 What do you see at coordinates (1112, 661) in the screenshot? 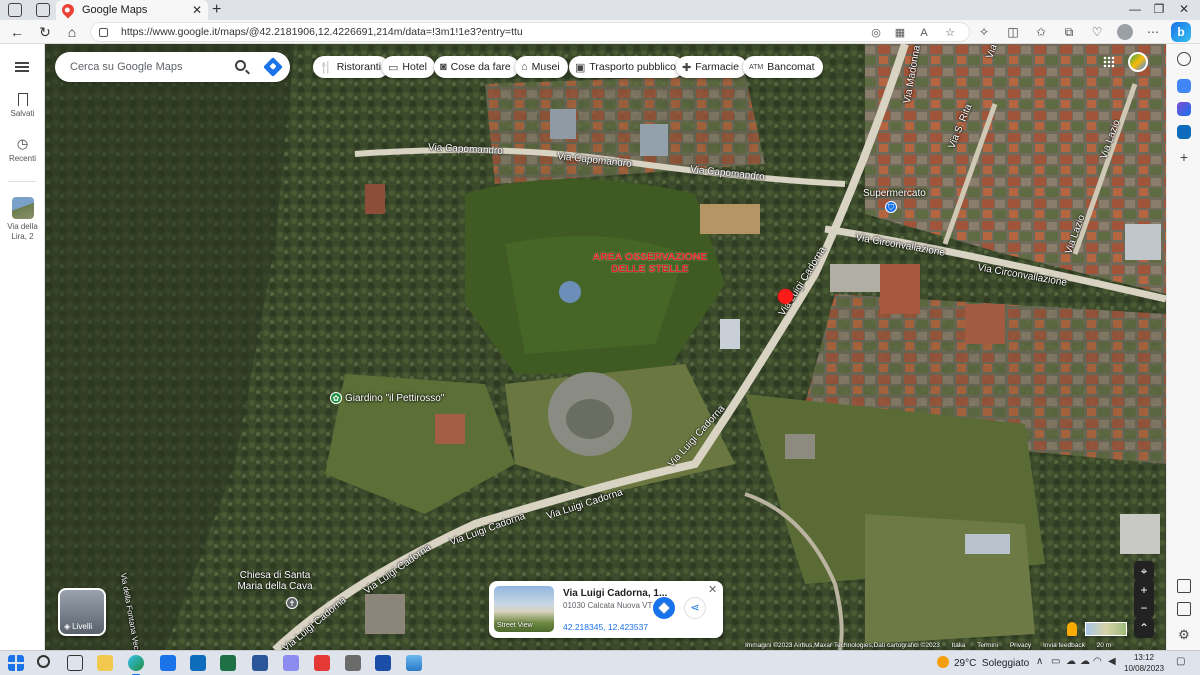
I see `volume-icon: ◀` at bounding box center [1112, 661].